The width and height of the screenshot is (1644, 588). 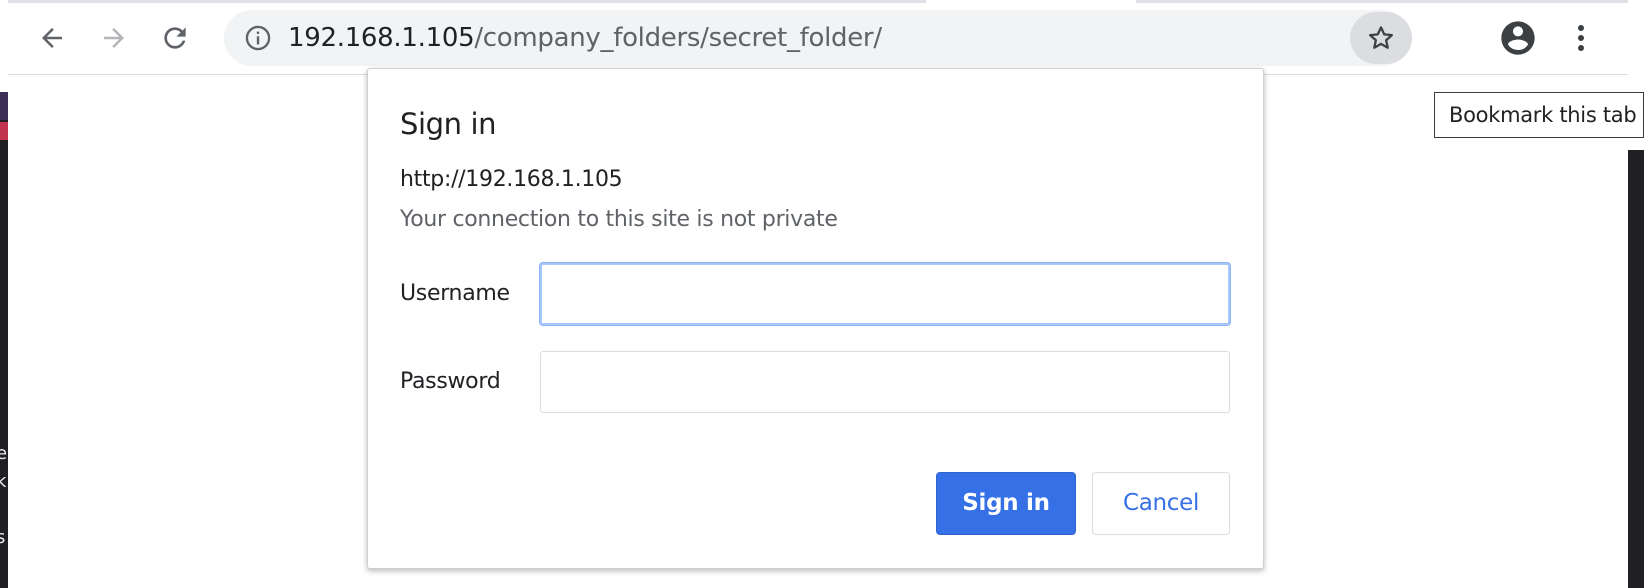 What do you see at coordinates (450, 381) in the screenshot?
I see `password-label: Password` at bounding box center [450, 381].